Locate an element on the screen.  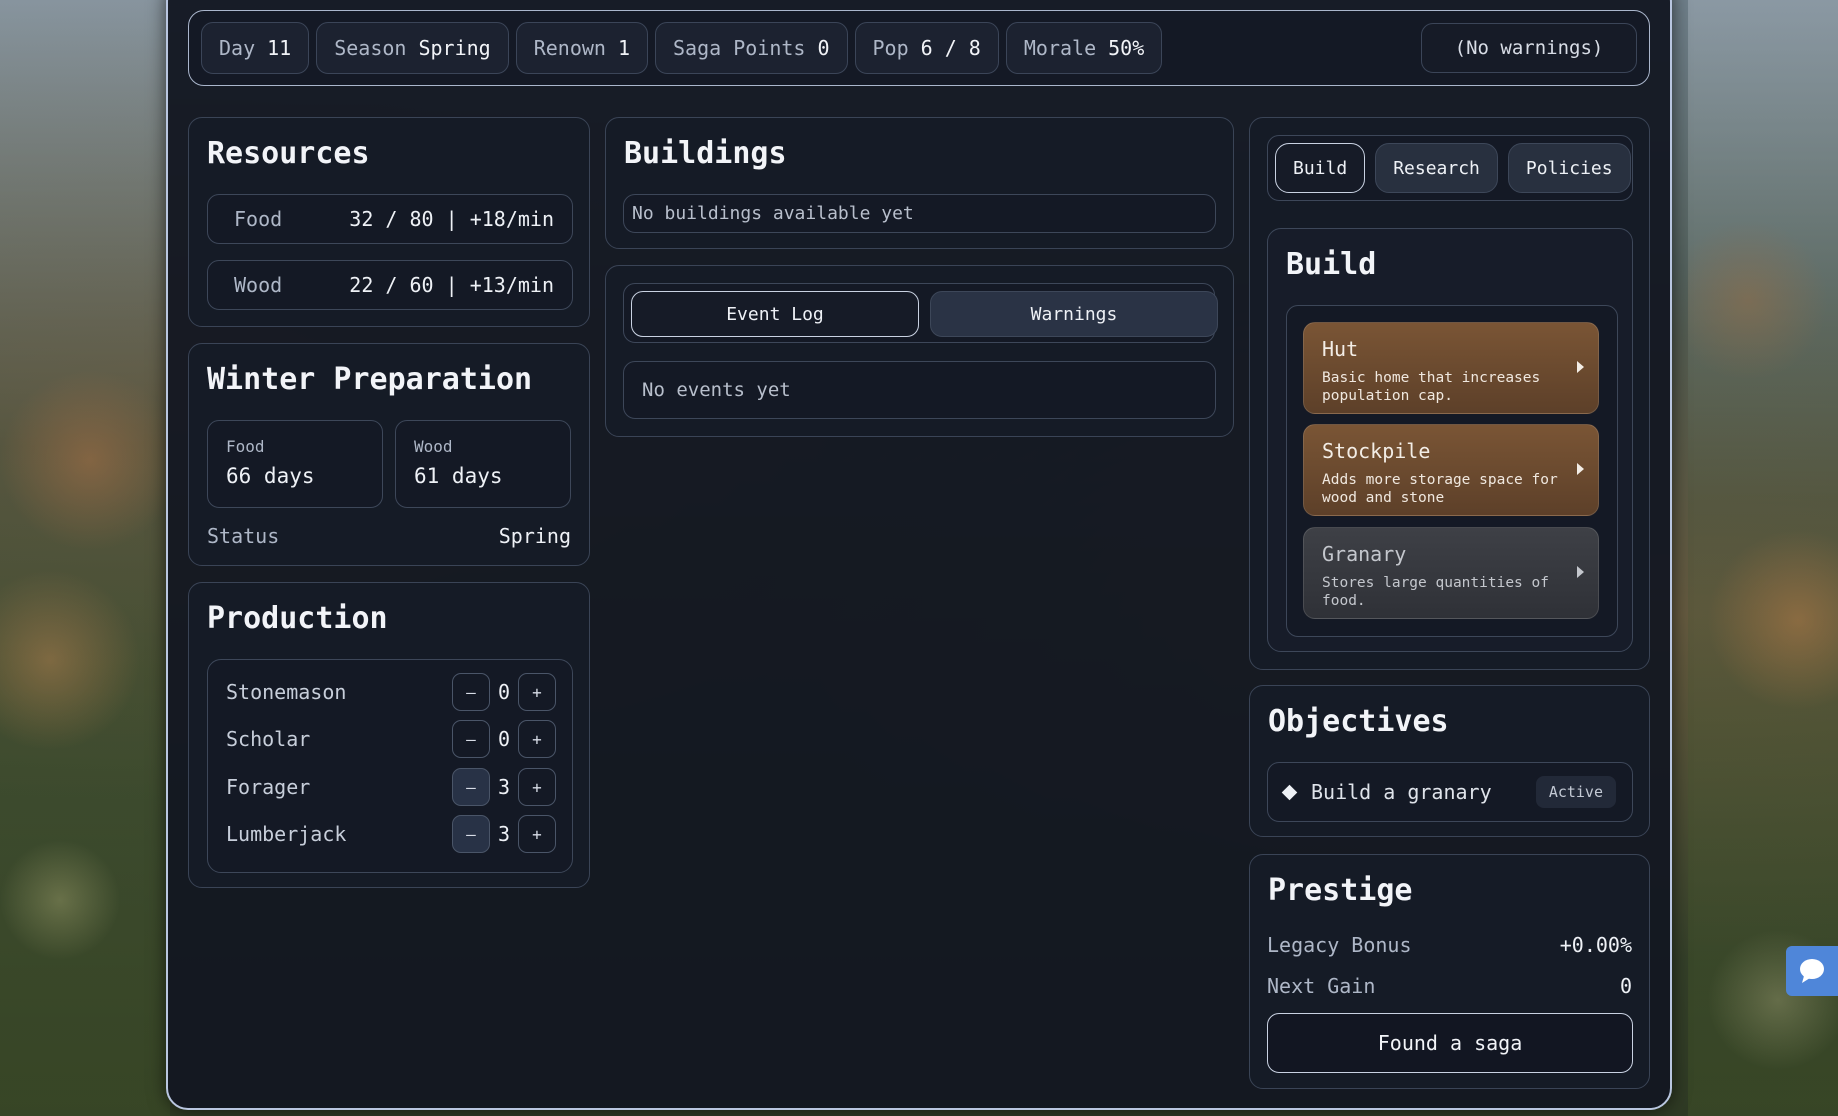
next-gain-value: 0 is located at coordinates (1625, 986).